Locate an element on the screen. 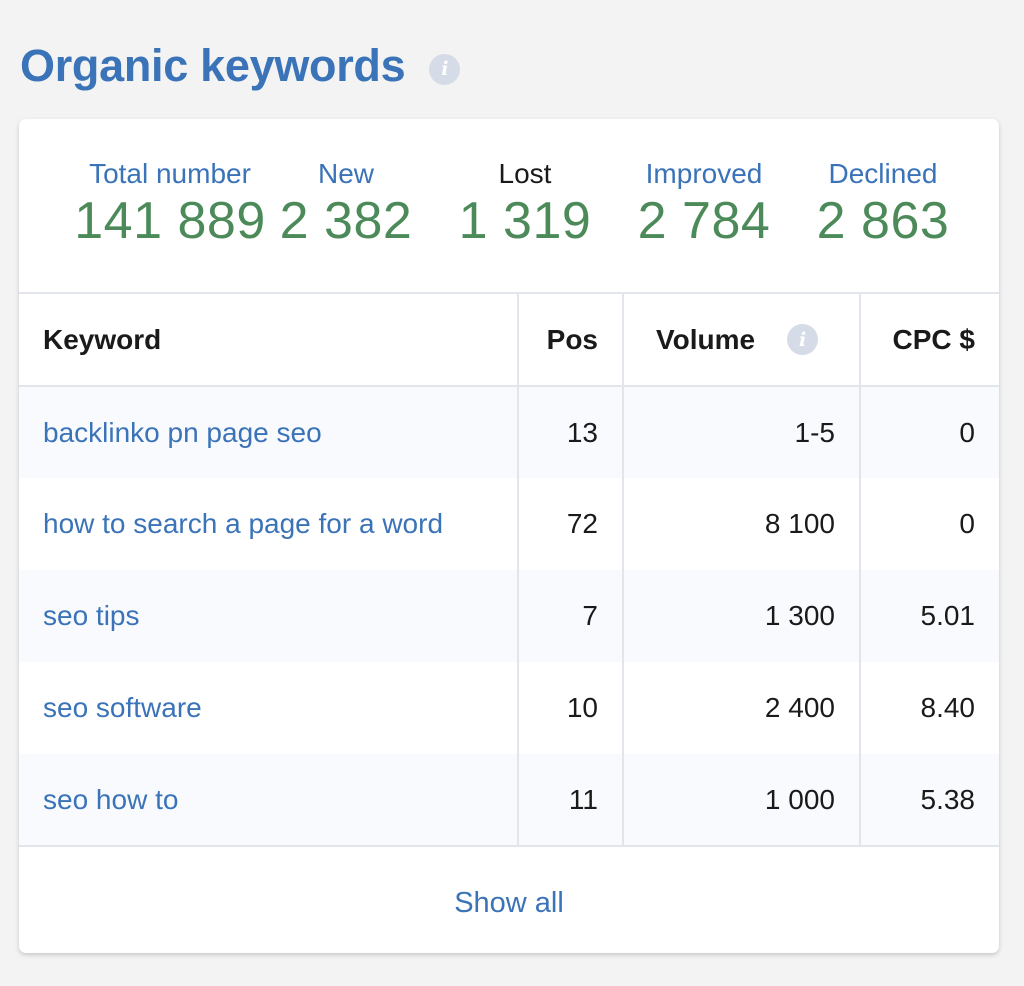 The height and width of the screenshot is (986, 1024). table-row: backlinko pn page seo 13 1-5 0 is located at coordinates (509, 432).